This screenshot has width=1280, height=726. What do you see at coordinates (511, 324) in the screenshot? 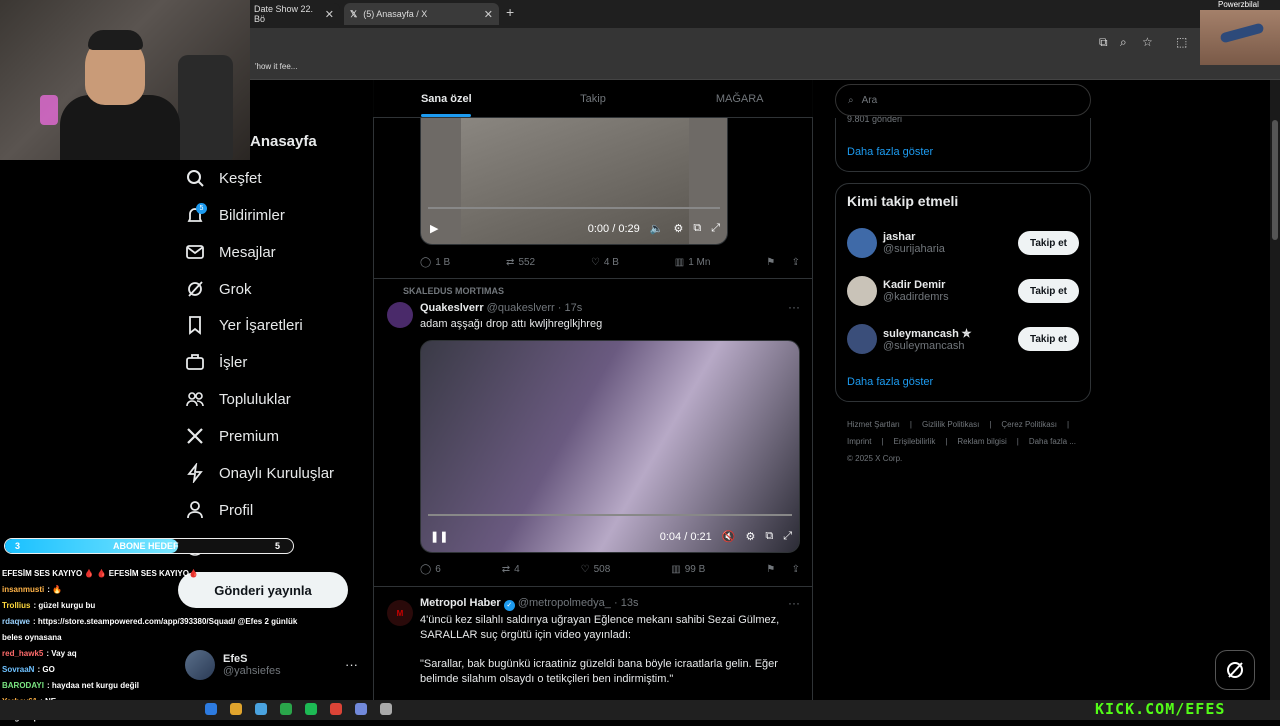
I see `tweet-text: adam aşşağı drop attı kwljhreglkjhreg` at bounding box center [511, 324].